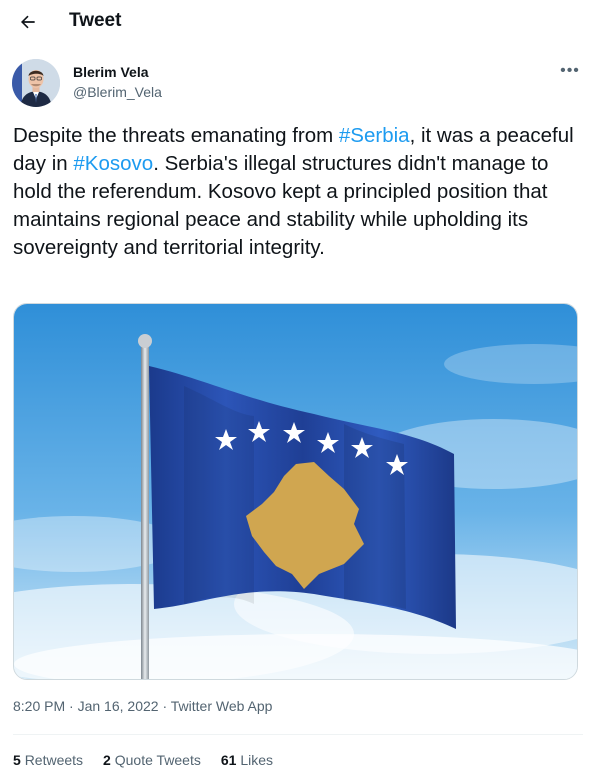 The width and height of the screenshot is (596, 781). What do you see at coordinates (95, 20) in the screenshot?
I see `page-title: Tweet` at bounding box center [95, 20].